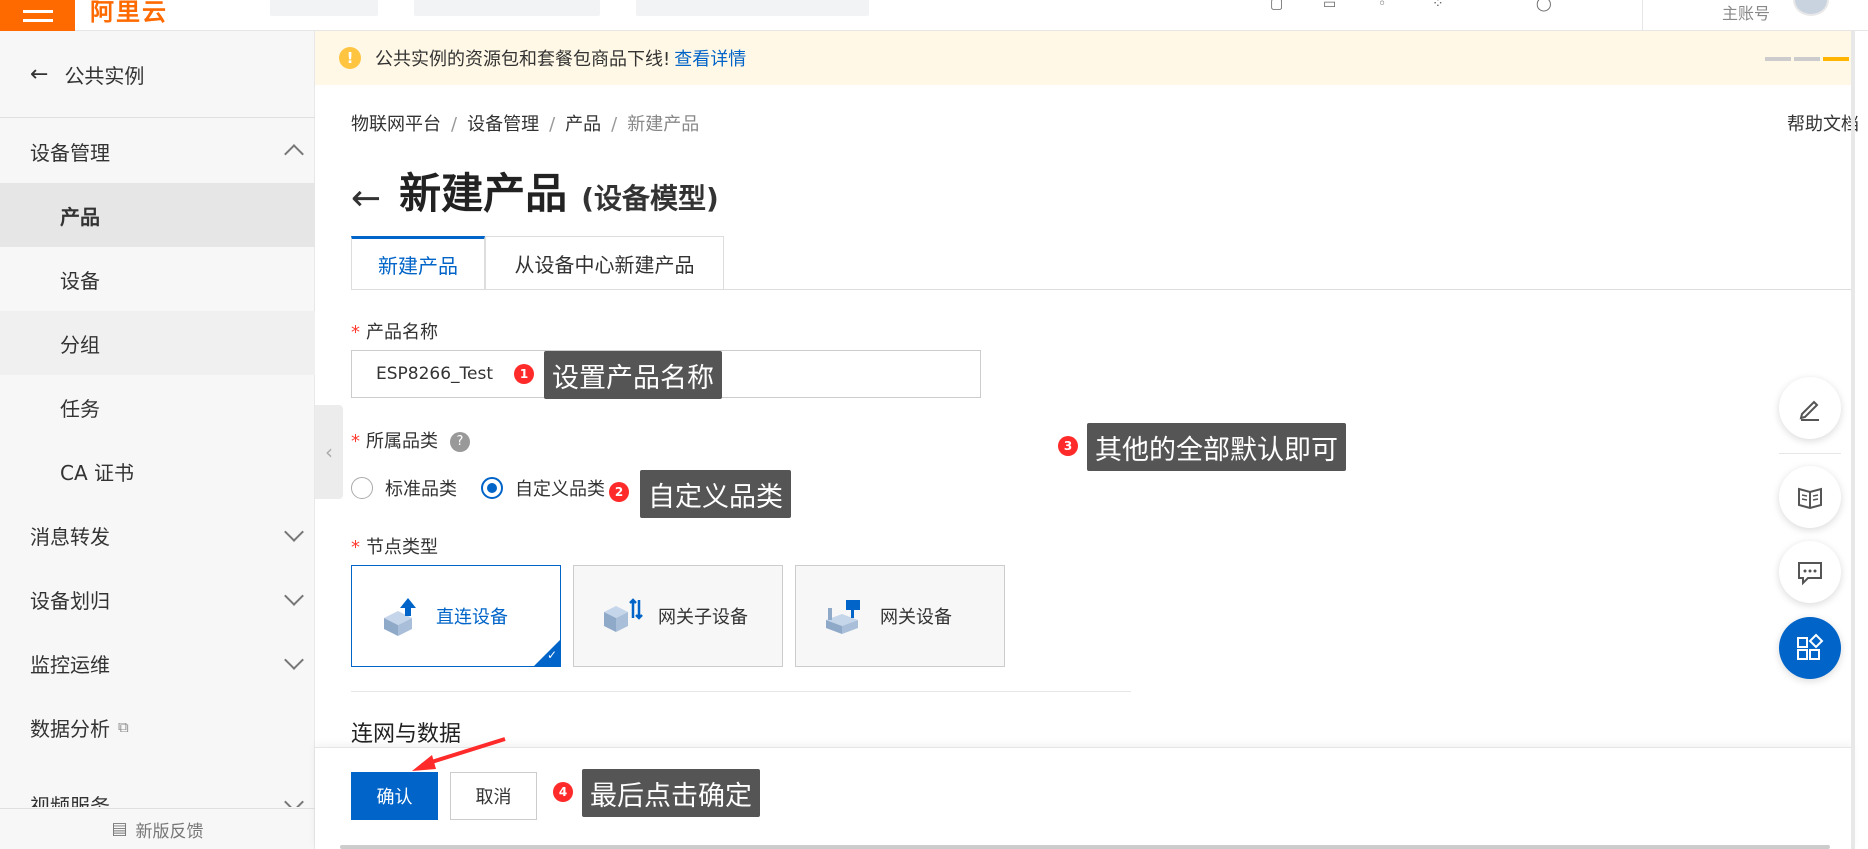 The image size is (1868, 849). What do you see at coordinates (1836, 59) in the screenshot?
I see `notice-pager-dot-active` at bounding box center [1836, 59].